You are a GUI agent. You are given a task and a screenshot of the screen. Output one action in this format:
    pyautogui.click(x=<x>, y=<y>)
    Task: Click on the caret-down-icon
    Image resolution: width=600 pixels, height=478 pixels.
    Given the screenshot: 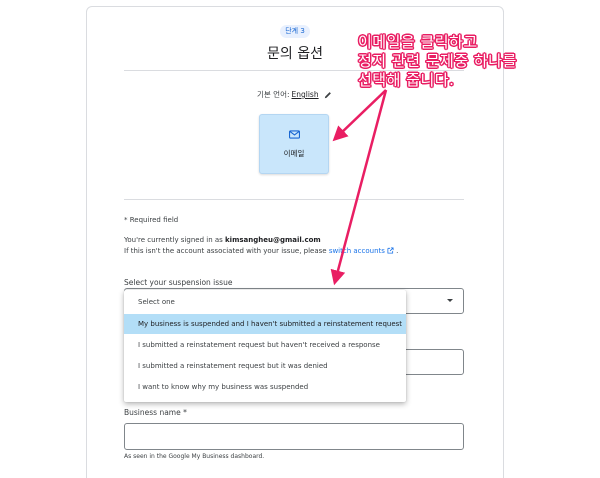 What is the action you would take?
    pyautogui.click(x=450, y=300)
    